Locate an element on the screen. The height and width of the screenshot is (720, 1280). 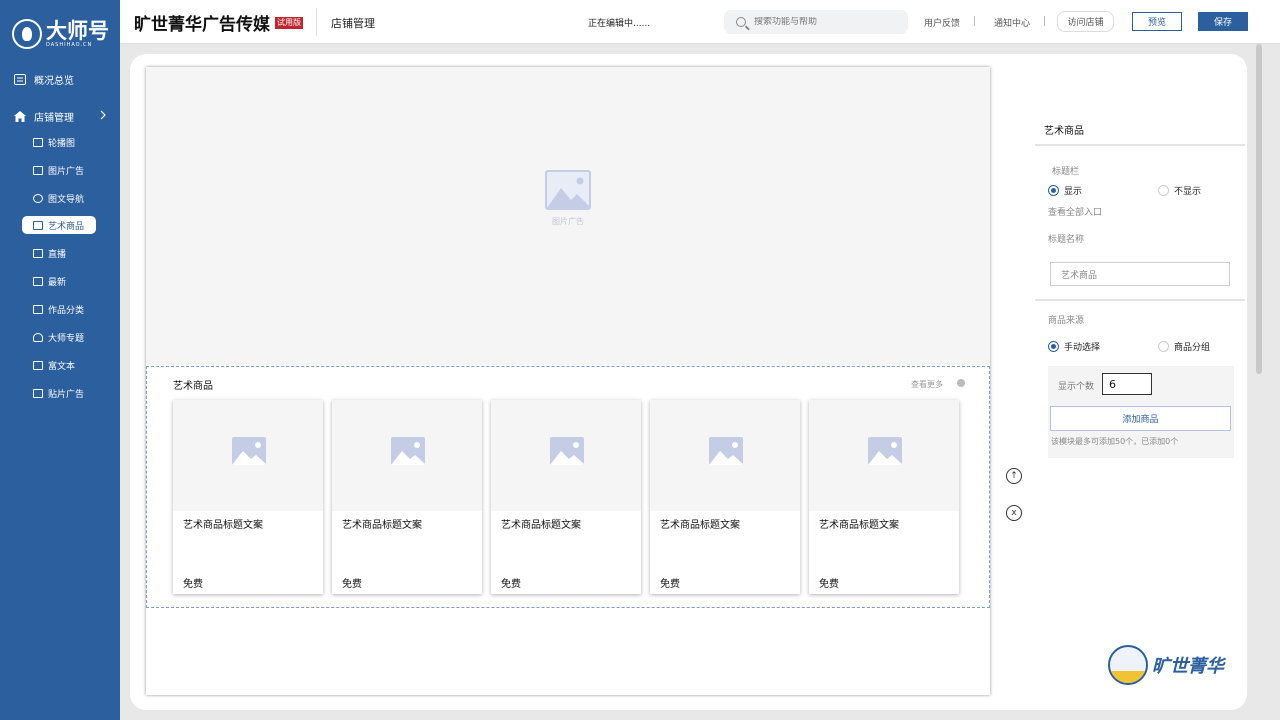
logo-icon is located at coordinates (27, 34).